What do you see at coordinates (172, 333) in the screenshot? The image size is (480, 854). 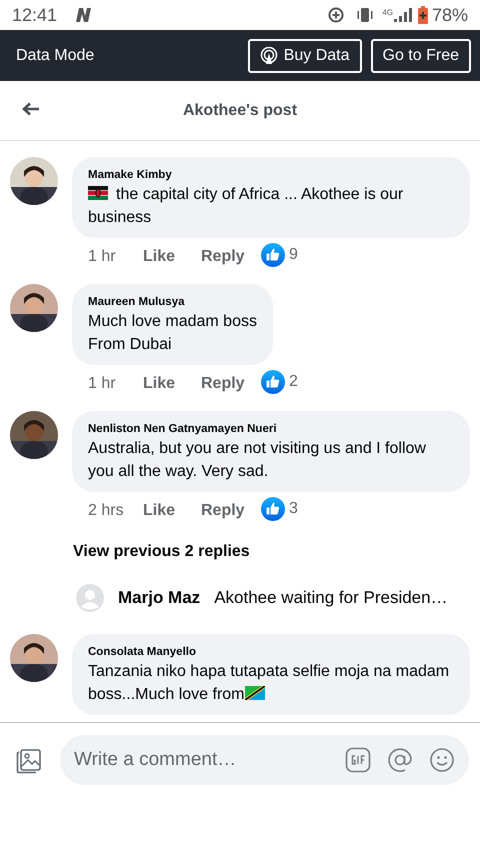 I see `comment-text: Much love madam boss From Dubai` at bounding box center [172, 333].